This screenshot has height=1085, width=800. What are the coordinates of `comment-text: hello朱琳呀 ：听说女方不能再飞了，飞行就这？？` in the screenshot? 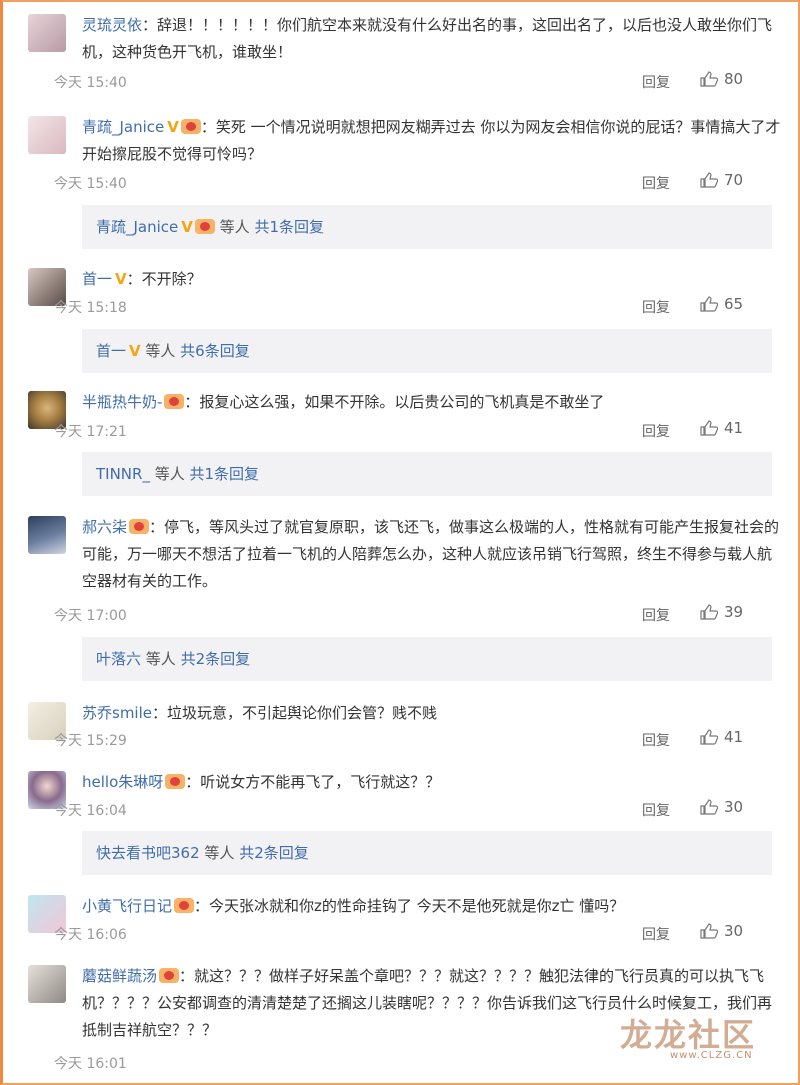 It's located at (261, 782).